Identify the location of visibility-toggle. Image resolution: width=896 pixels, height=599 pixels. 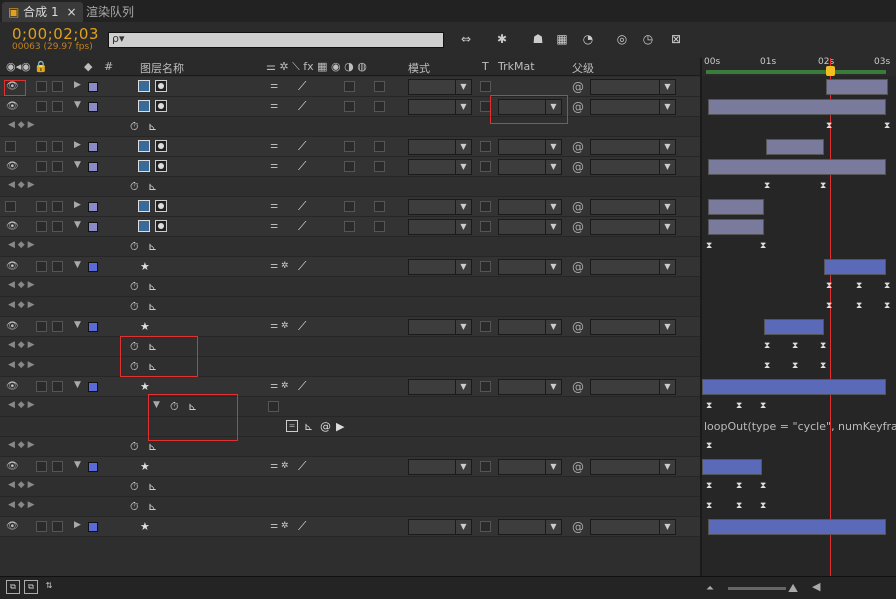
(10, 206).